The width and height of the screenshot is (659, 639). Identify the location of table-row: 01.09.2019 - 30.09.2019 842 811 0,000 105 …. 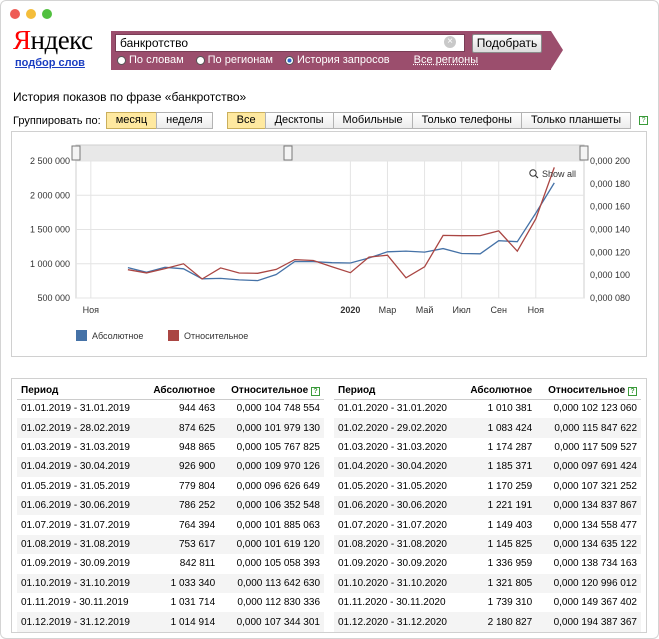
(170, 563).